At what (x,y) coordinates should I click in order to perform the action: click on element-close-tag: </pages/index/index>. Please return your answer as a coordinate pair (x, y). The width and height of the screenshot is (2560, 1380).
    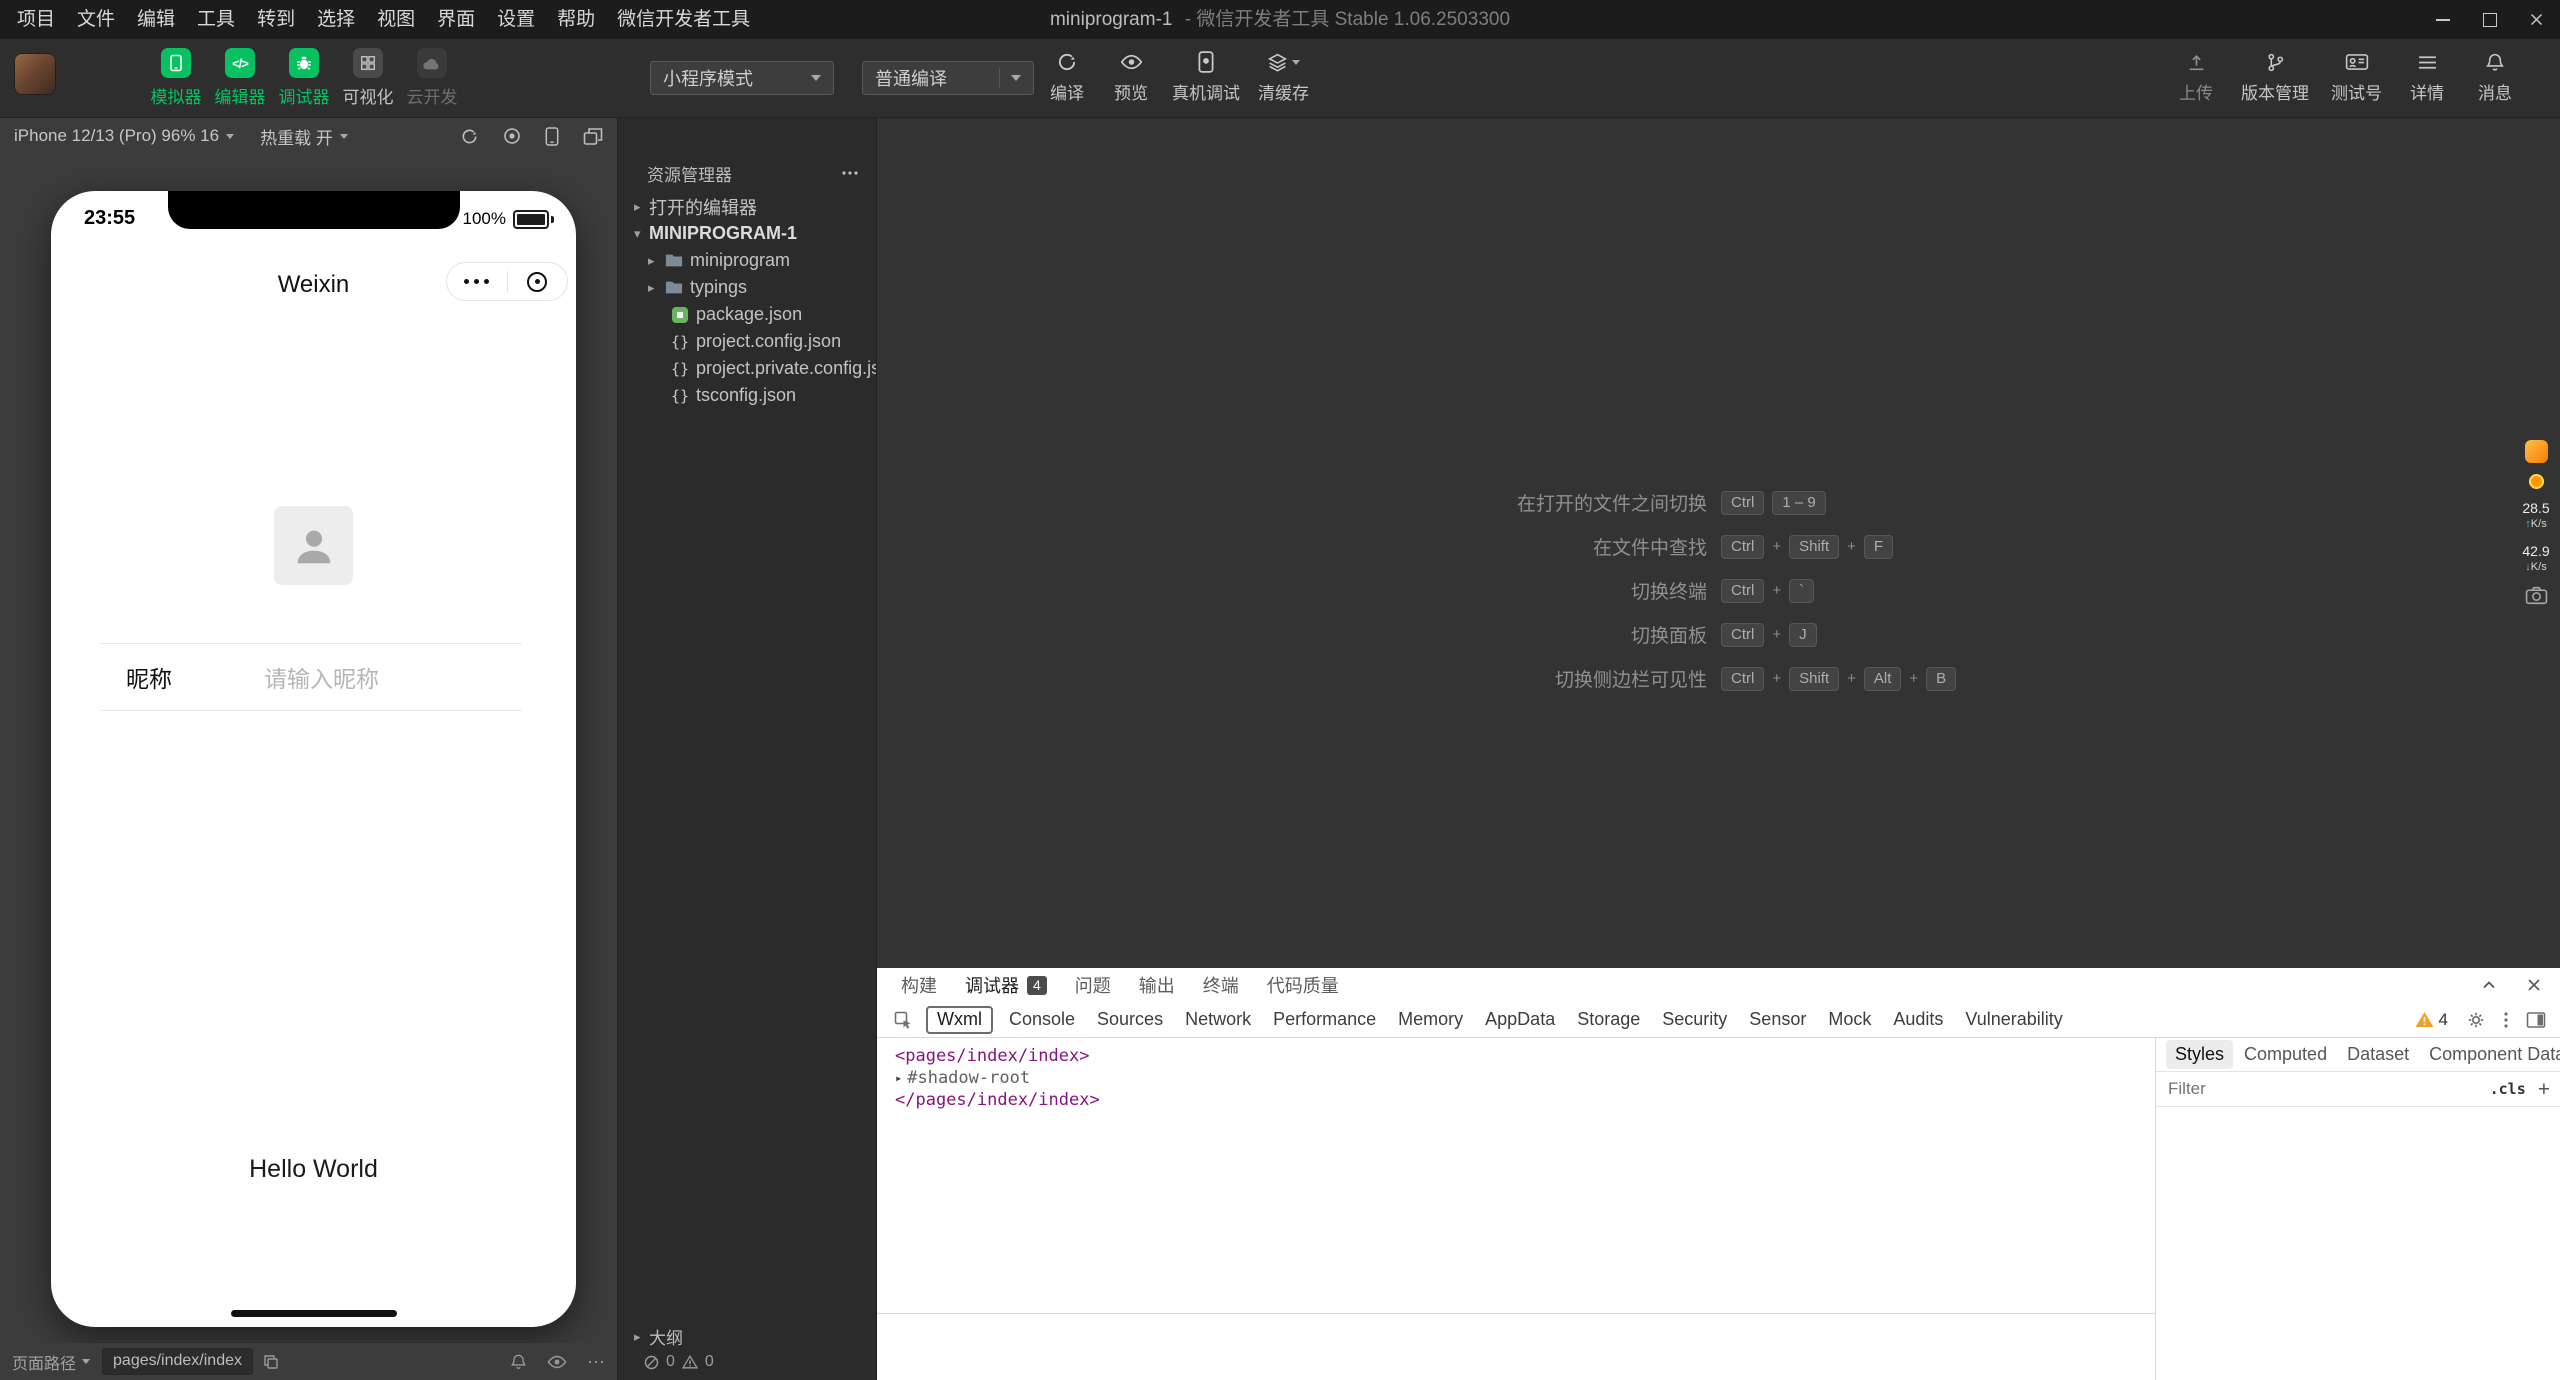
    Looking at the image, I should click on (1525, 1100).